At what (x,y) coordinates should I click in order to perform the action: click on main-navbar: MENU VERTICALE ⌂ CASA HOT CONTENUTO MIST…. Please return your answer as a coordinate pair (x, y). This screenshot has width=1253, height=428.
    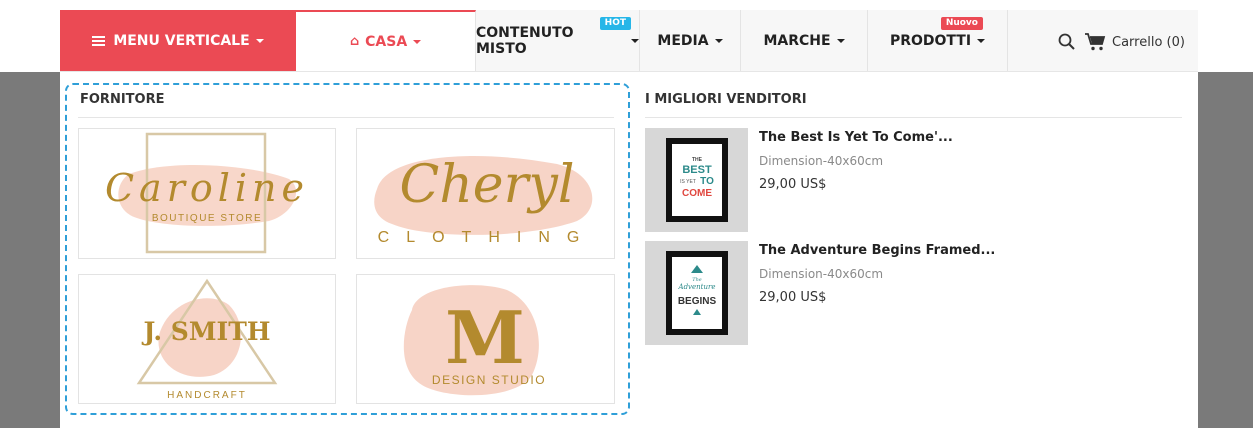
    Looking at the image, I should click on (629, 41).